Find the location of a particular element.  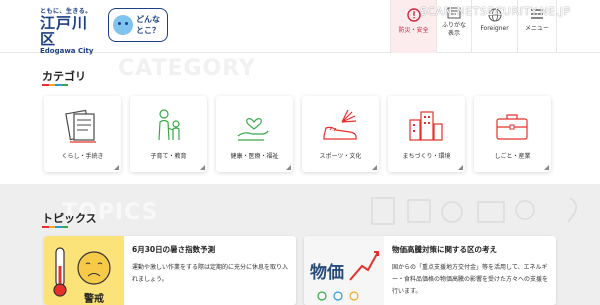

briefcase-icon is located at coordinates (512, 127).